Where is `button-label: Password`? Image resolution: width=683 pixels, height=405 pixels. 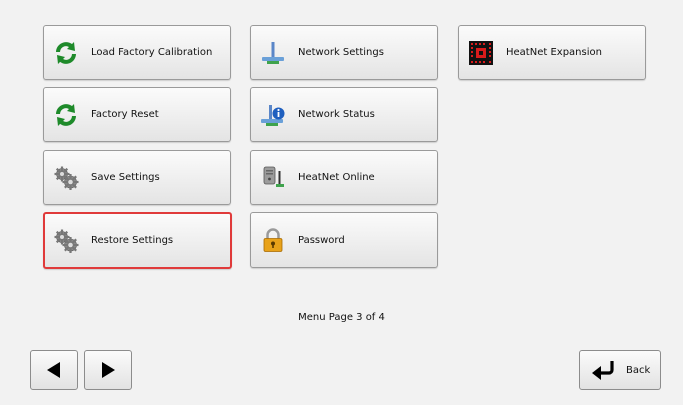 button-label: Password is located at coordinates (321, 240).